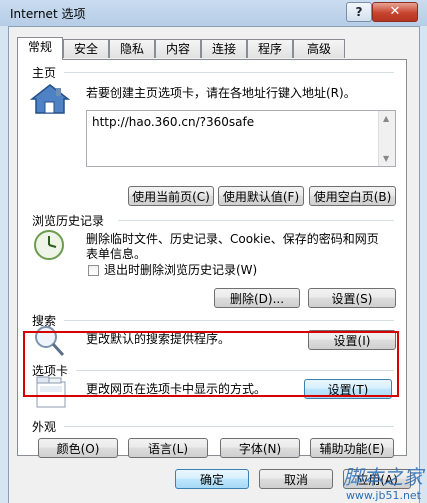 The height and width of the screenshot is (503, 427). Describe the element at coordinates (178, 48) in the screenshot. I see `tab-content: 内容` at that location.